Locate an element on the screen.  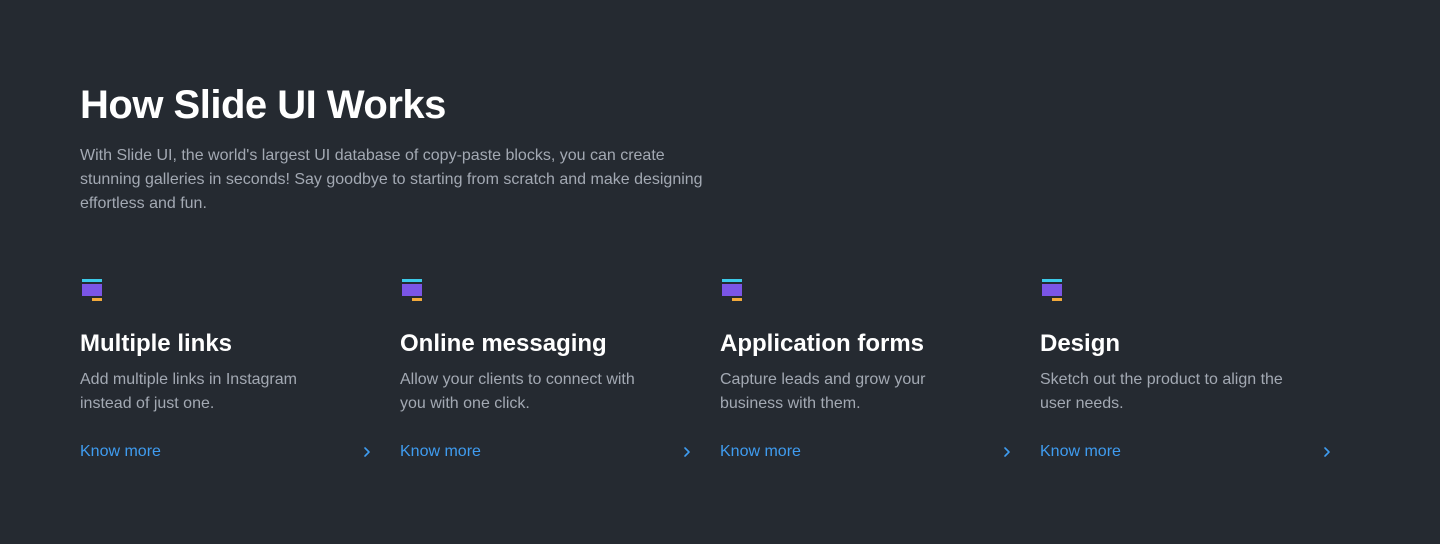
section-title: How Slide UI Works is located at coordinates (263, 105).